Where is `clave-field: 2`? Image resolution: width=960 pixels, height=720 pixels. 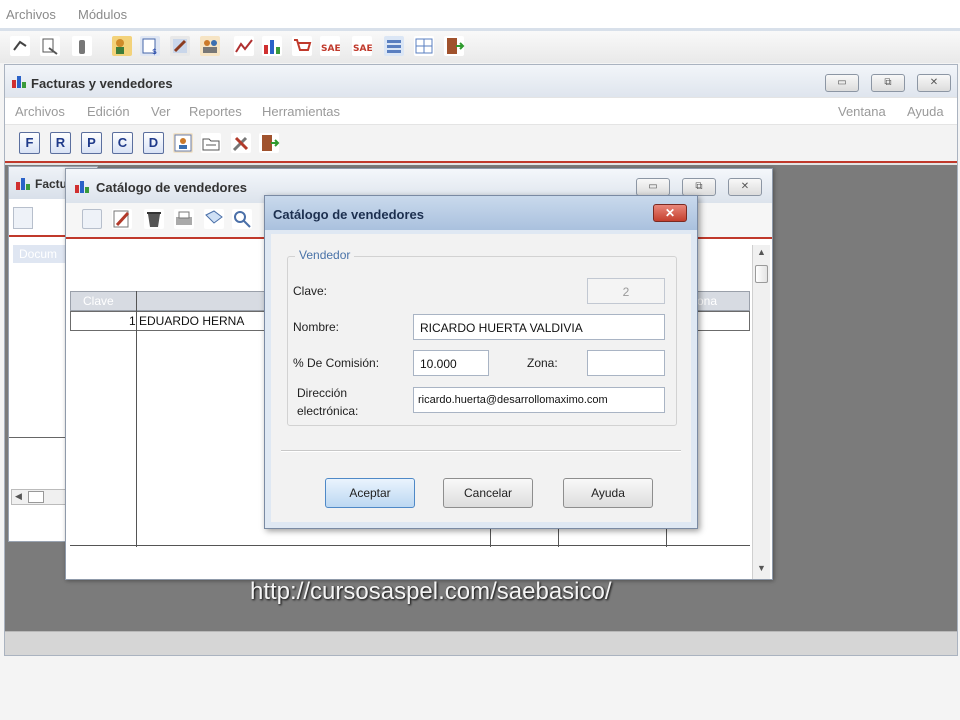 clave-field: 2 is located at coordinates (626, 291).